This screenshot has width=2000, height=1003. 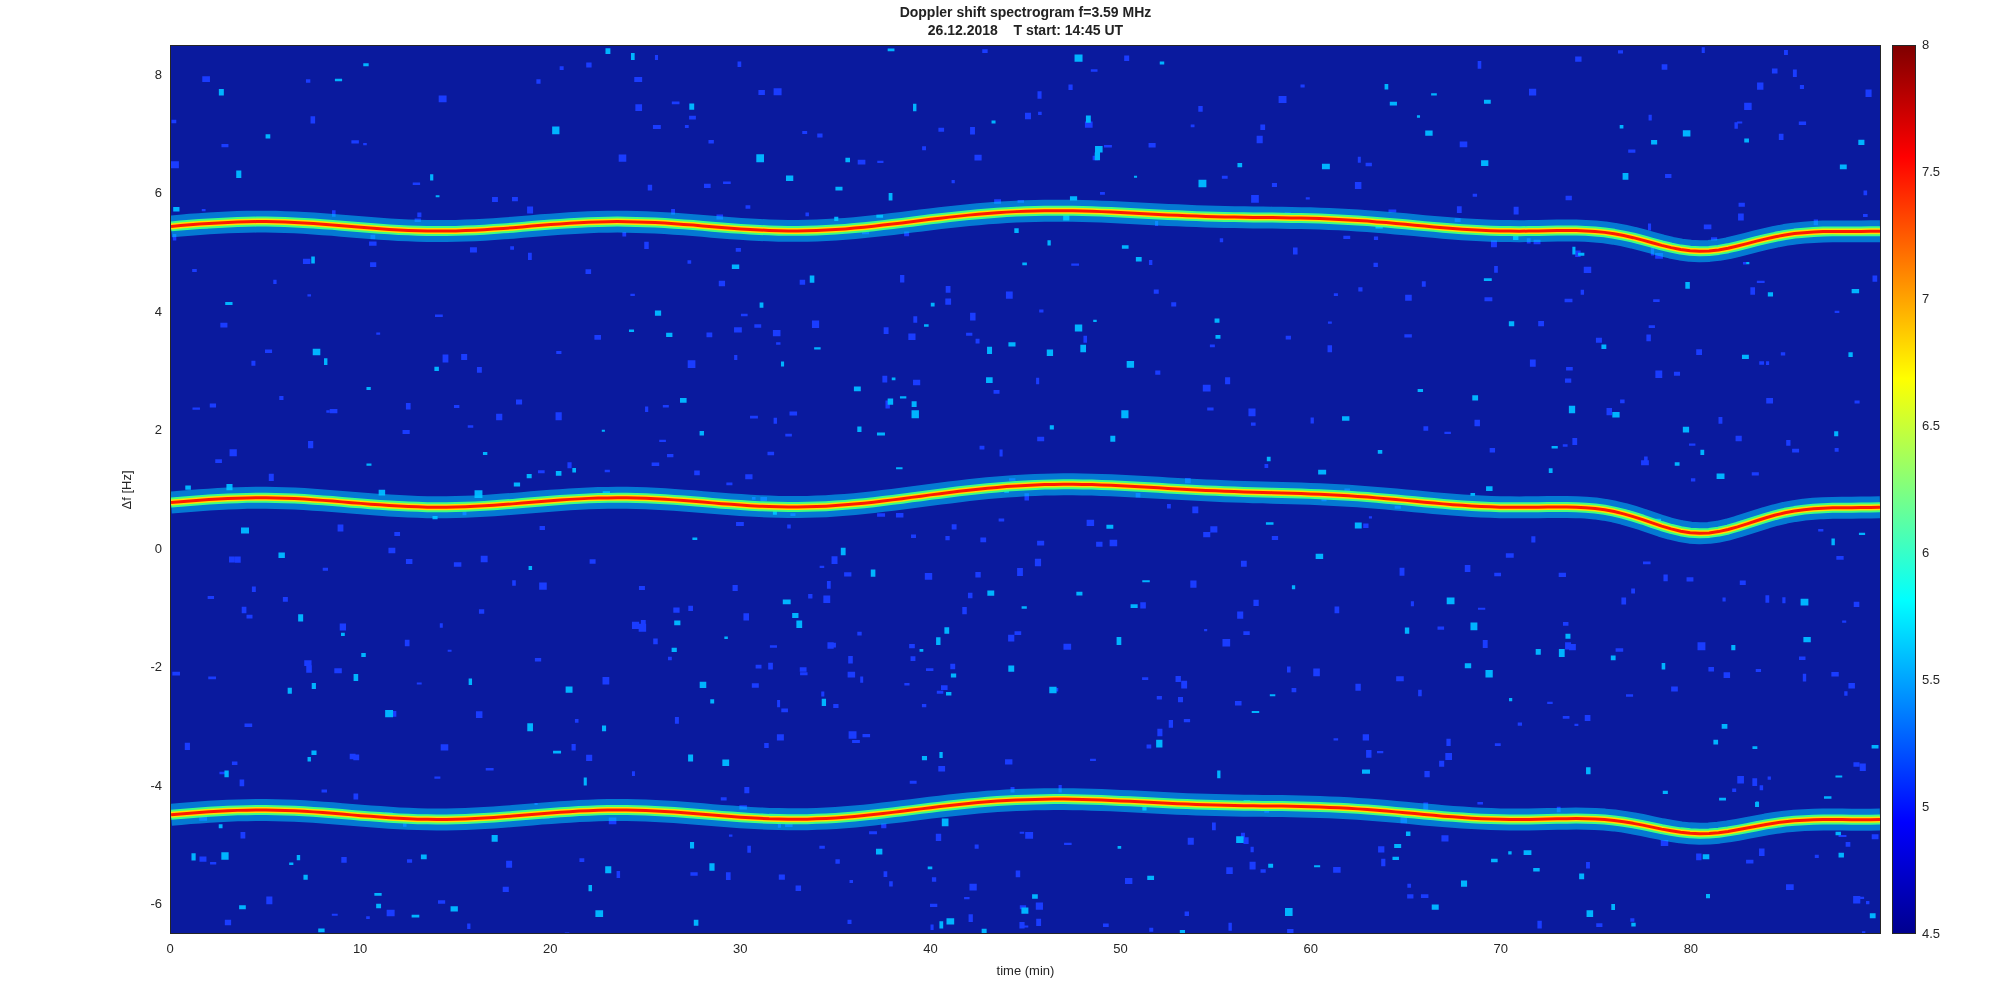 I want to click on y-tick-label: -6, so click(x=156, y=904).